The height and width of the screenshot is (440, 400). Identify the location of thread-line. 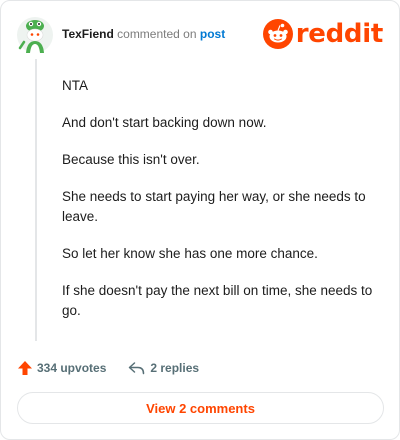
(36, 200).